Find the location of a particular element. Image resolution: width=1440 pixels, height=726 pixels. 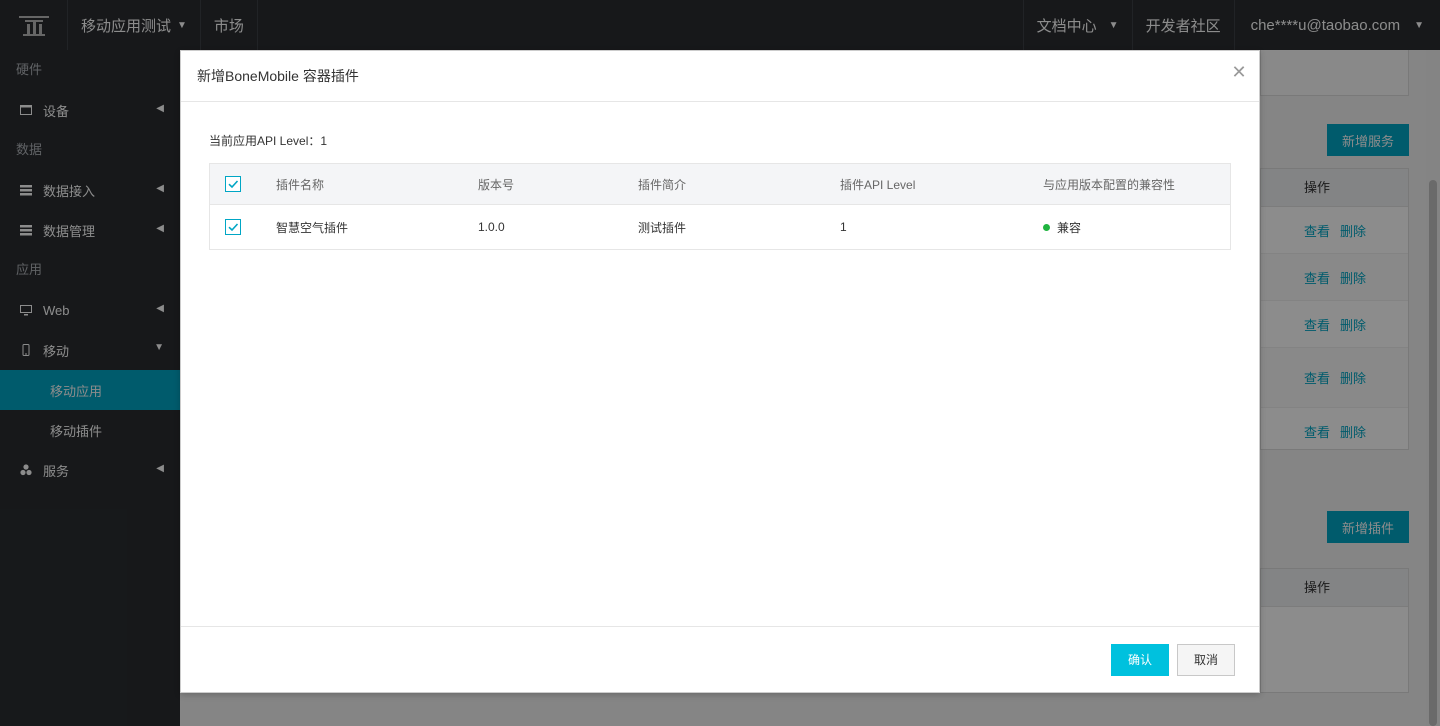

compat-status: 兼容 is located at coordinates (1136, 227).